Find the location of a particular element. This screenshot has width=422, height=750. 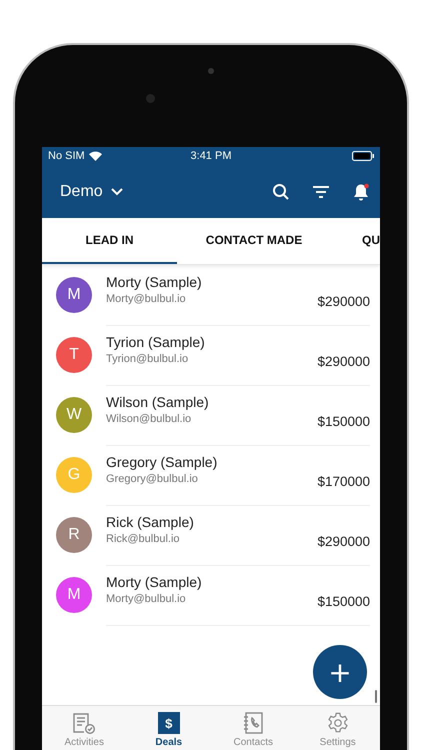

gear-icon is located at coordinates (337, 723).